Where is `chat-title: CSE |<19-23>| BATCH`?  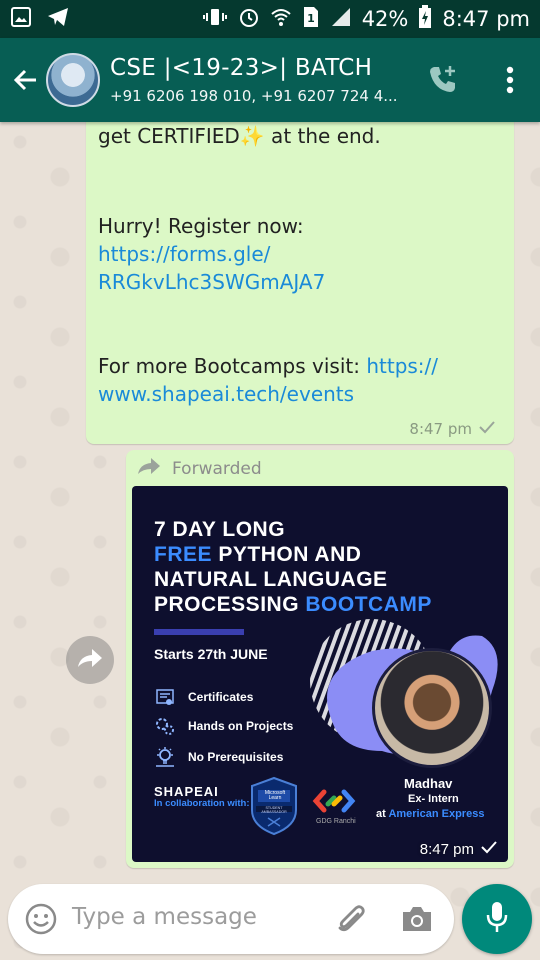 chat-title: CSE |<19-23>| BATCH is located at coordinates (241, 68).